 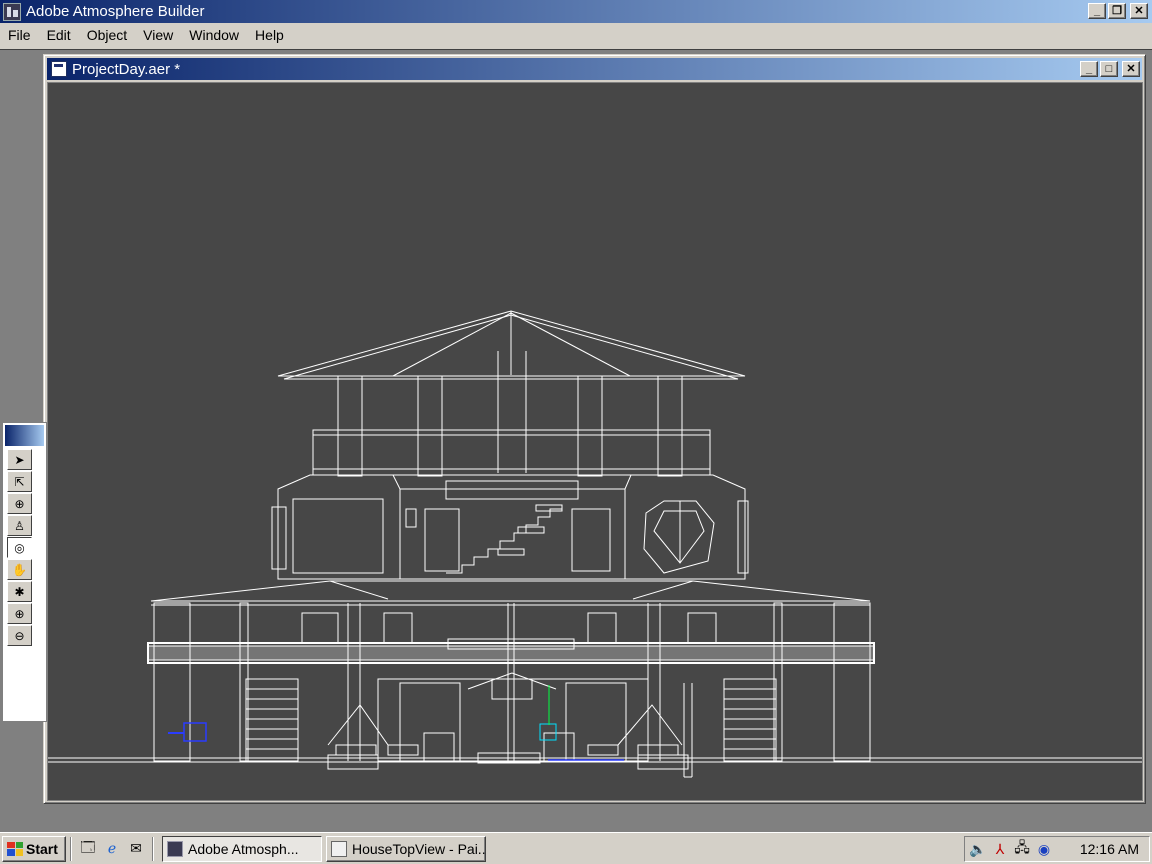 I want to click on direct-select-icon: ⇱, so click(x=19, y=481).